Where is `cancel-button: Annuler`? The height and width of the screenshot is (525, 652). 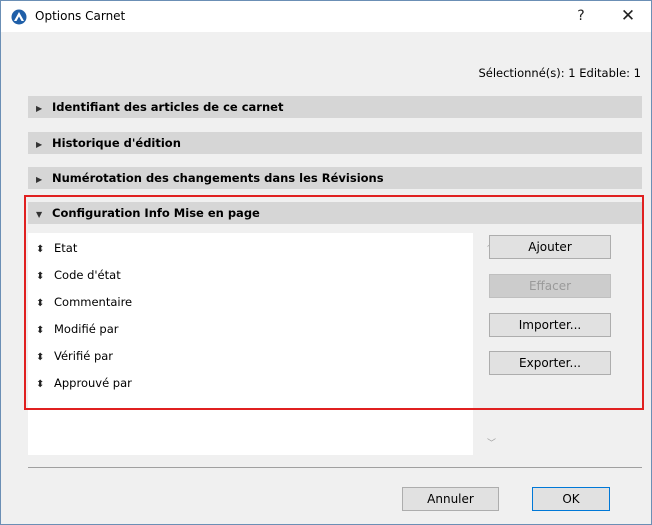 cancel-button: Annuler is located at coordinates (450, 499).